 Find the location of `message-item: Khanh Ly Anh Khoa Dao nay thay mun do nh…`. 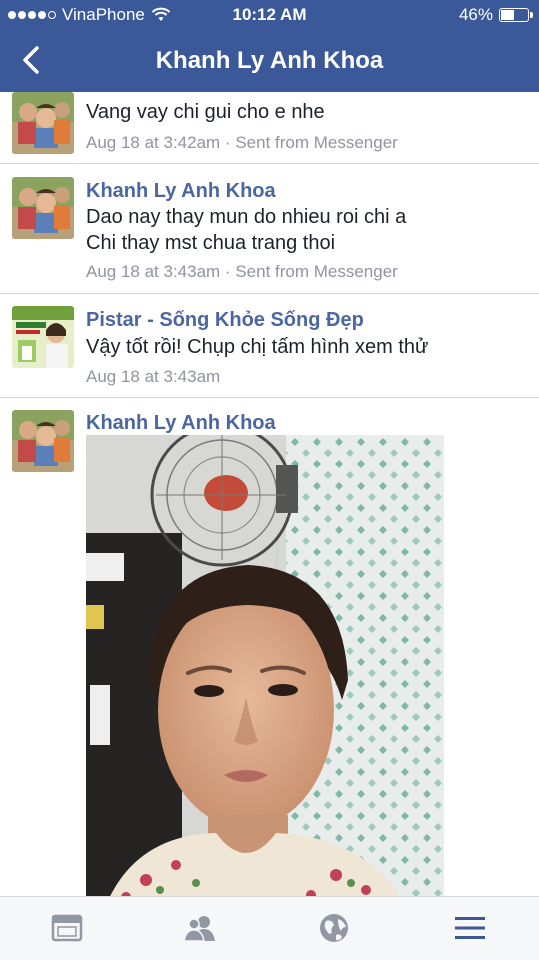

message-item: Khanh Ly Anh Khoa Dao nay thay mun do nh… is located at coordinates (269, 229).